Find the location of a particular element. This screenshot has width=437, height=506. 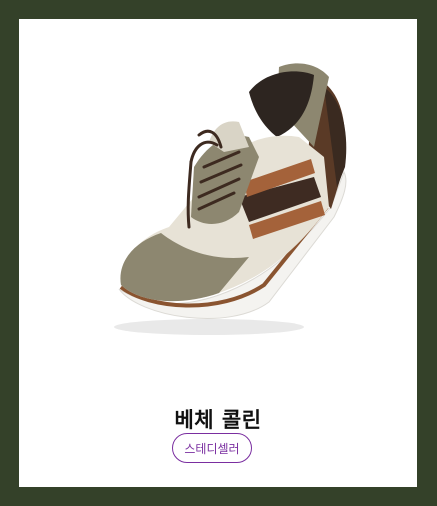

product-title: 베체 콜린 is located at coordinates (218, 419).